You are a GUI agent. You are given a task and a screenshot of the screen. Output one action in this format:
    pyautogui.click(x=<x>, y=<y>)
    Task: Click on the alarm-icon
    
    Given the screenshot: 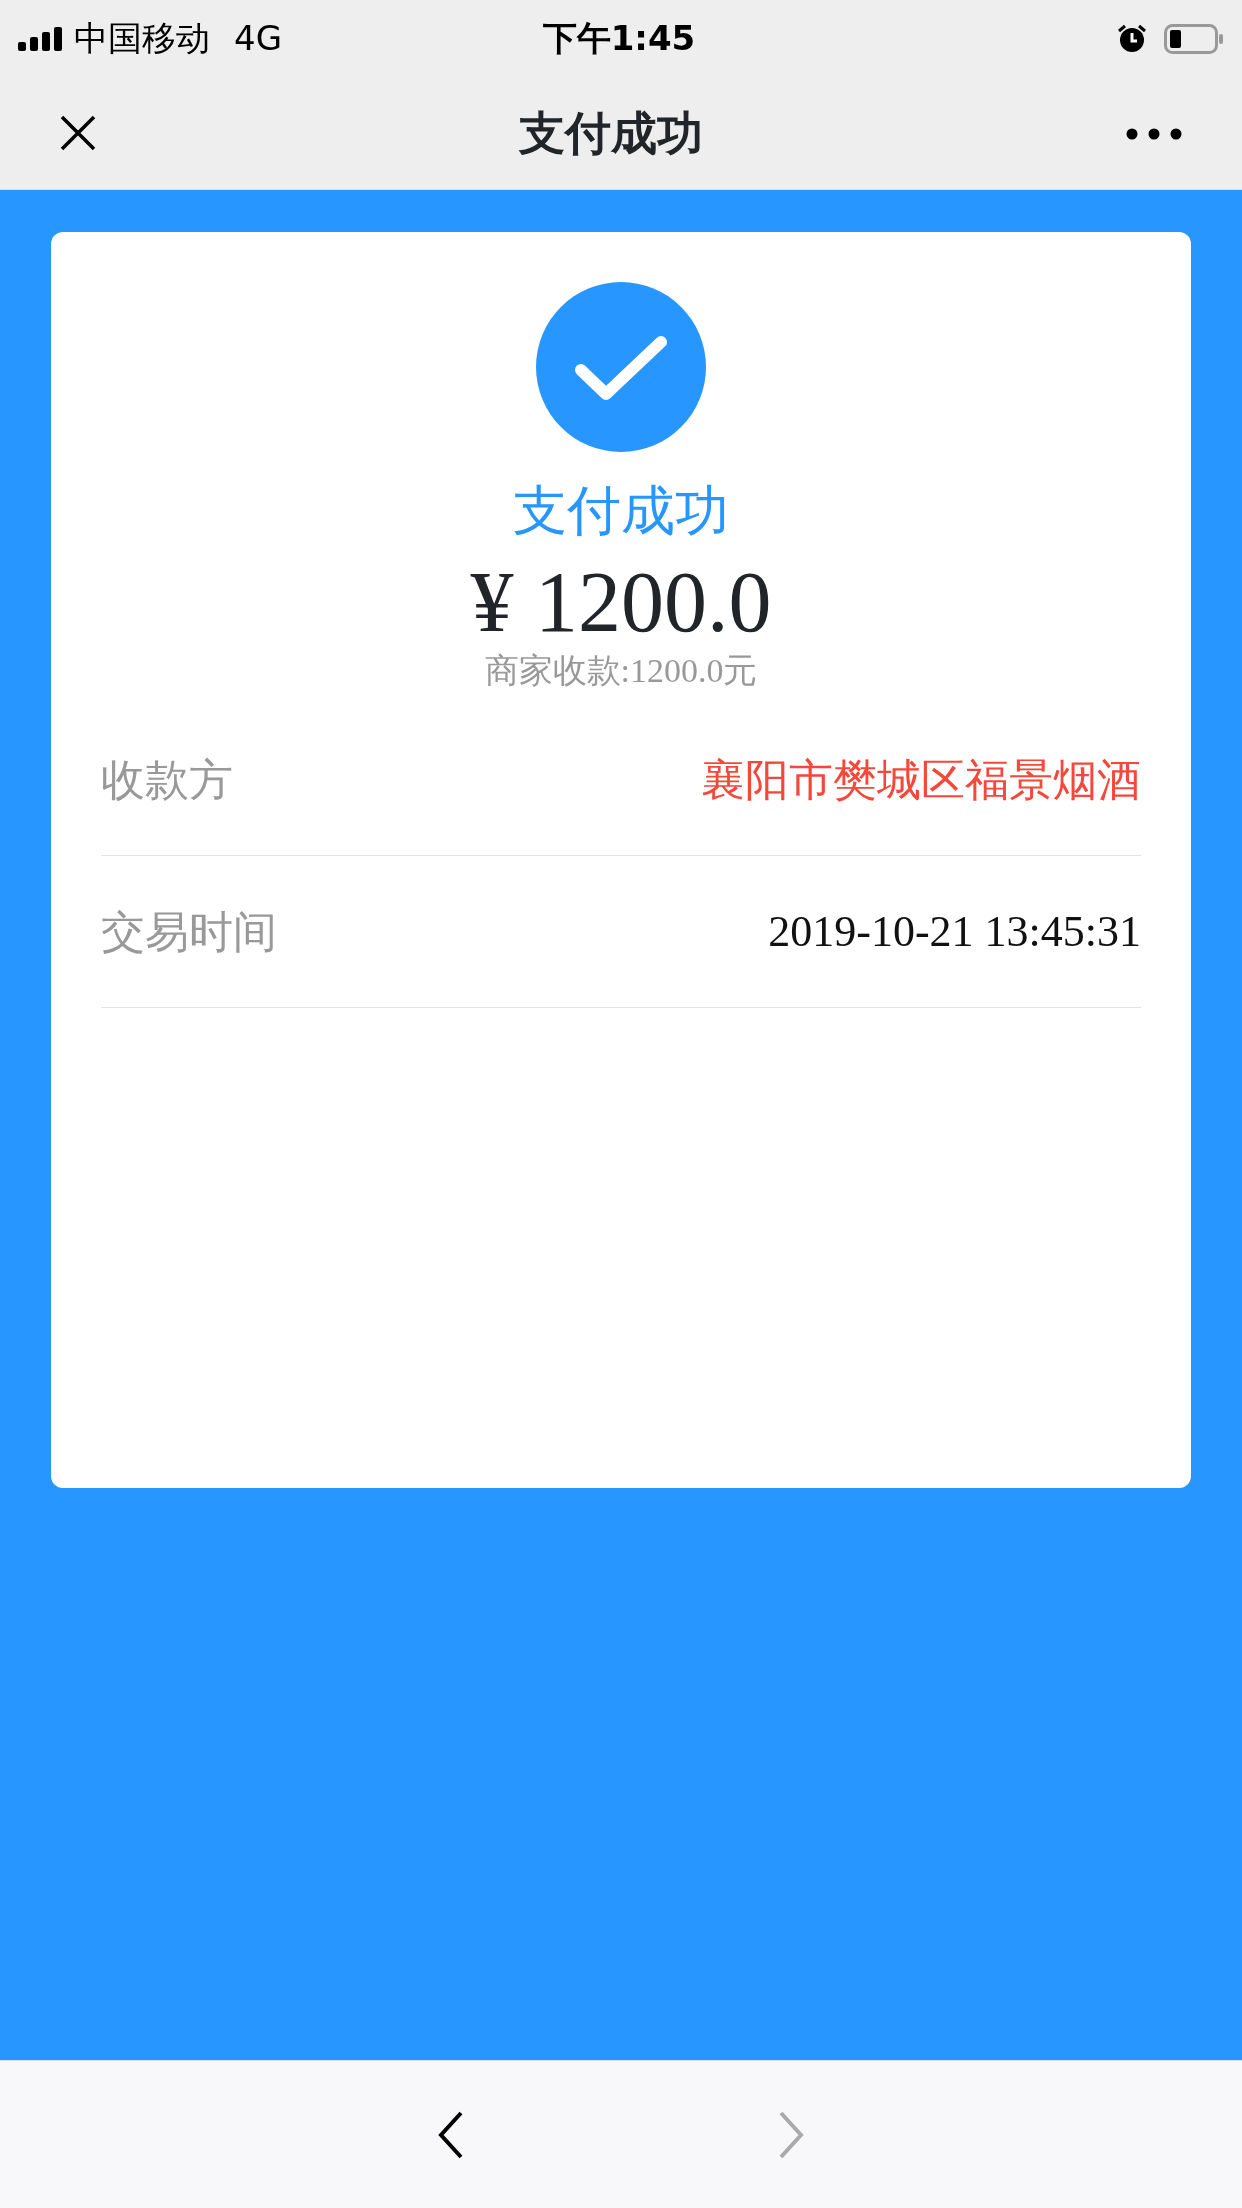 What is the action you would take?
    pyautogui.click(x=1132, y=38)
    